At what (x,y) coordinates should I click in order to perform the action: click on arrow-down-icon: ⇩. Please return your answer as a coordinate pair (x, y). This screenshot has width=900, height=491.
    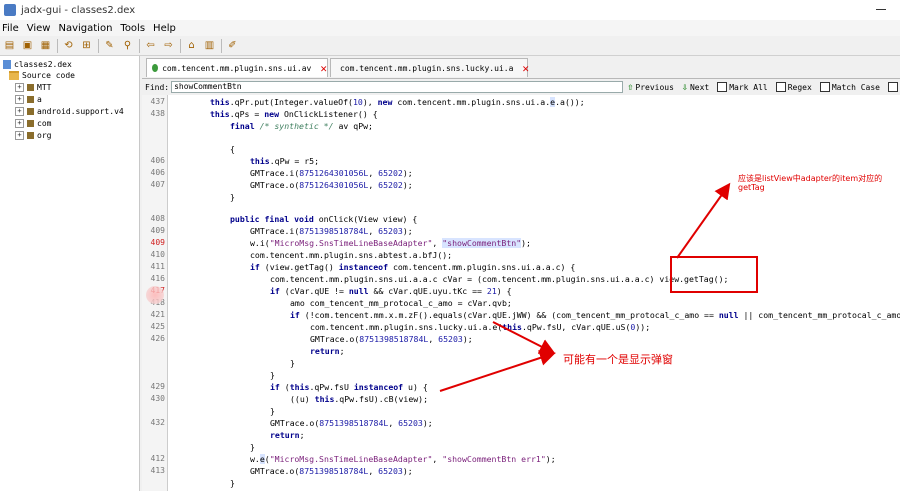
    Looking at the image, I should click on (684, 87).